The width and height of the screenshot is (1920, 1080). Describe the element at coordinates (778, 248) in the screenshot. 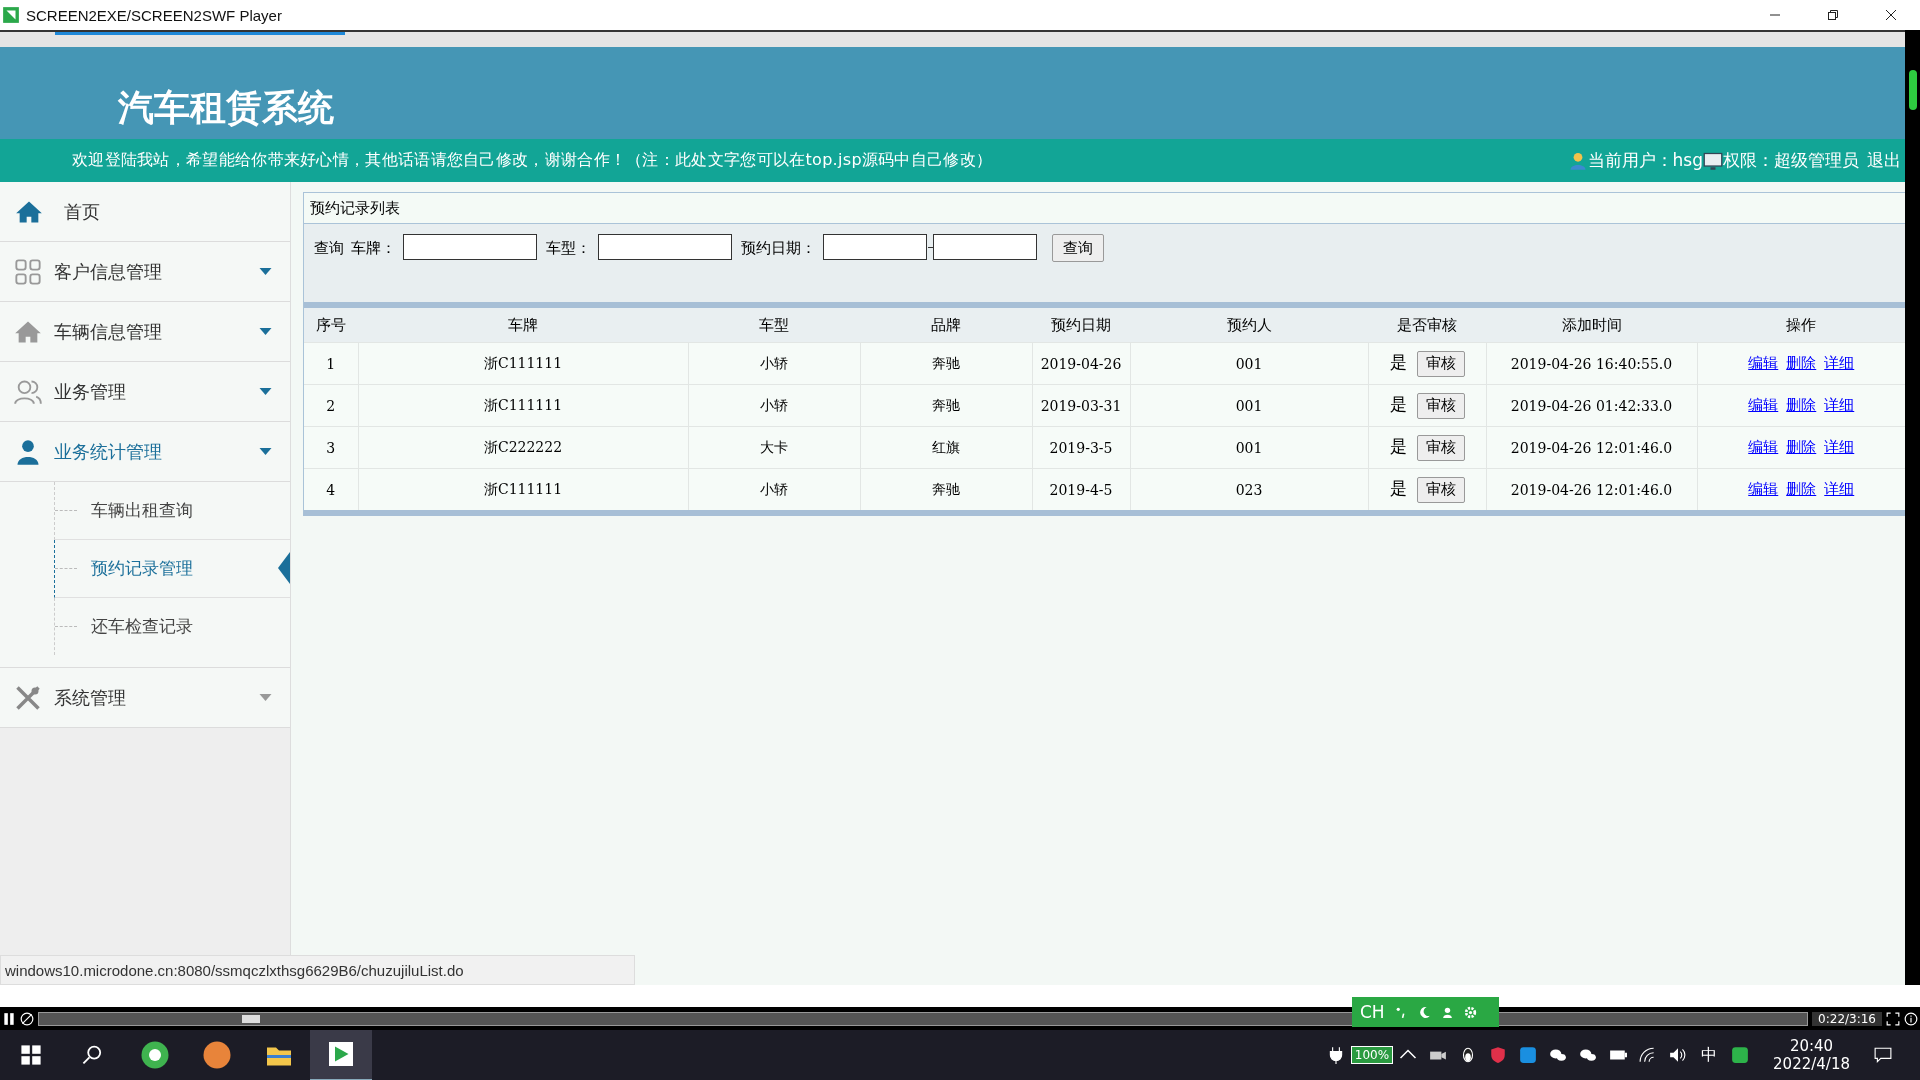

I see `field-label: 预约日期：` at that location.